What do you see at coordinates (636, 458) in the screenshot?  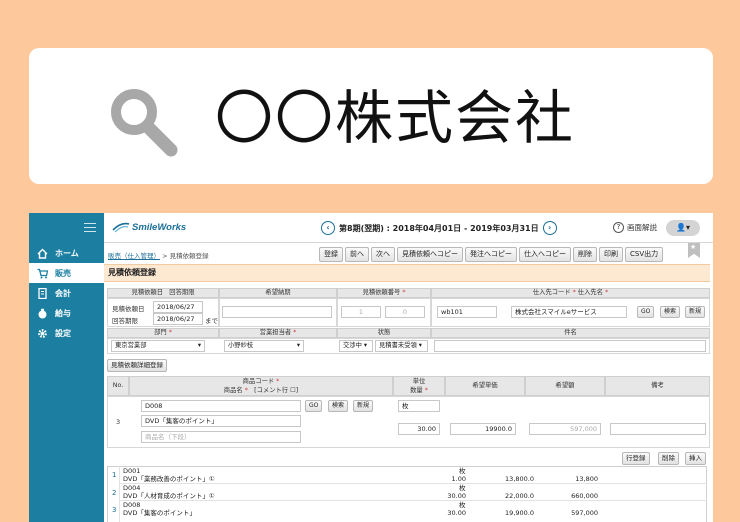 I see `row-register-button: 行登録` at bounding box center [636, 458].